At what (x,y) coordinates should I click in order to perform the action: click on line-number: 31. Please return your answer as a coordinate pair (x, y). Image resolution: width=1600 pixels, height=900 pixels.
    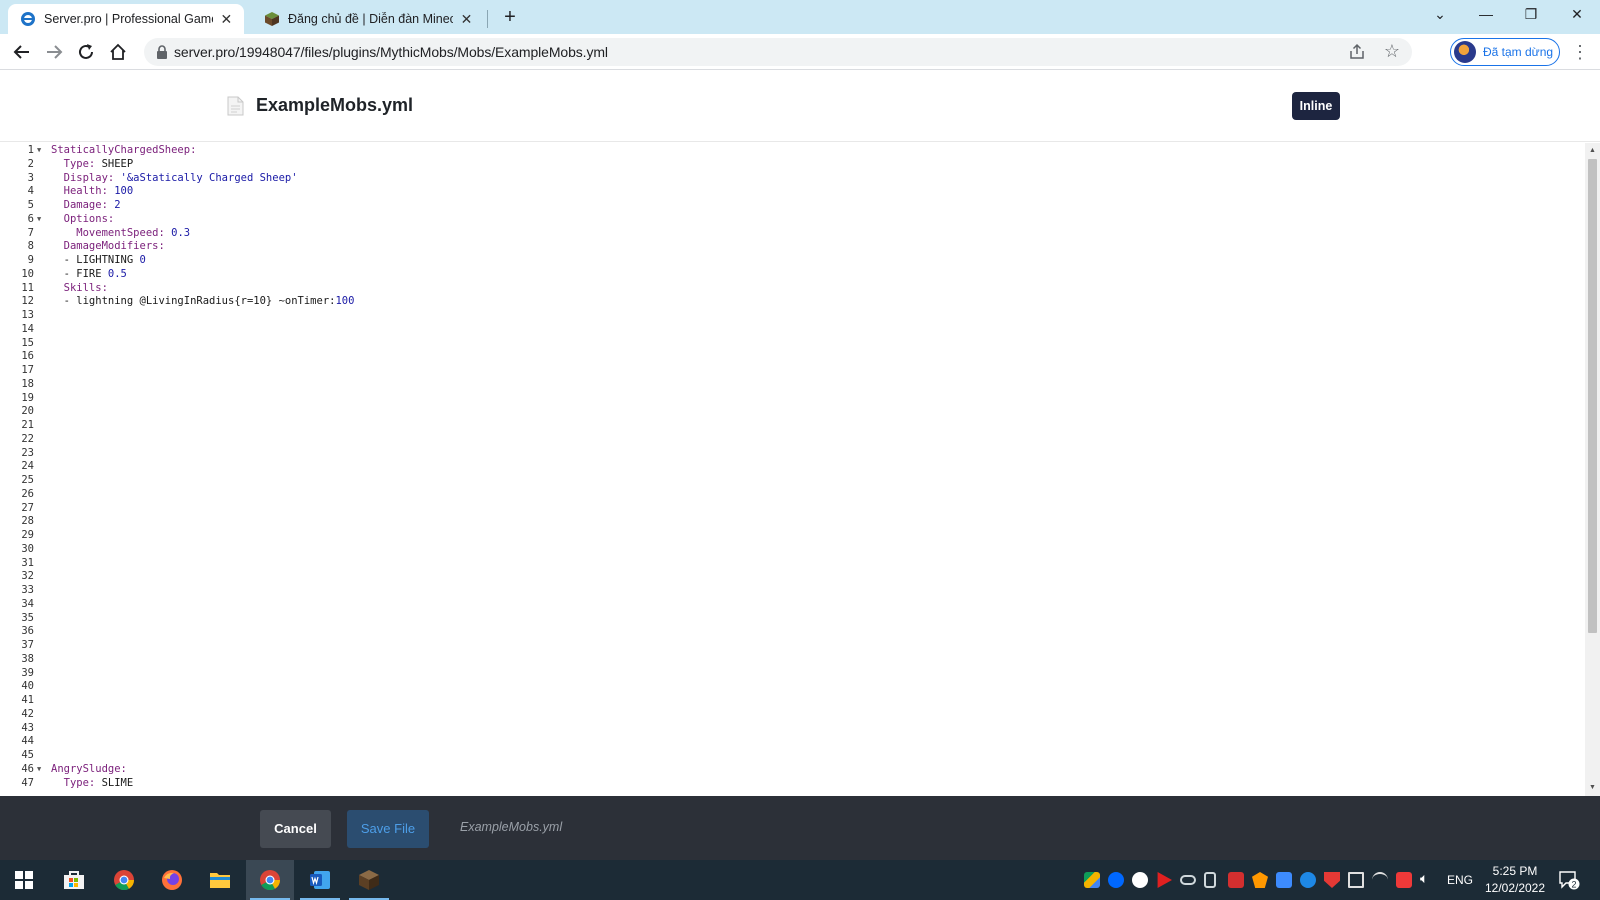
    Looking at the image, I should click on (27, 562).